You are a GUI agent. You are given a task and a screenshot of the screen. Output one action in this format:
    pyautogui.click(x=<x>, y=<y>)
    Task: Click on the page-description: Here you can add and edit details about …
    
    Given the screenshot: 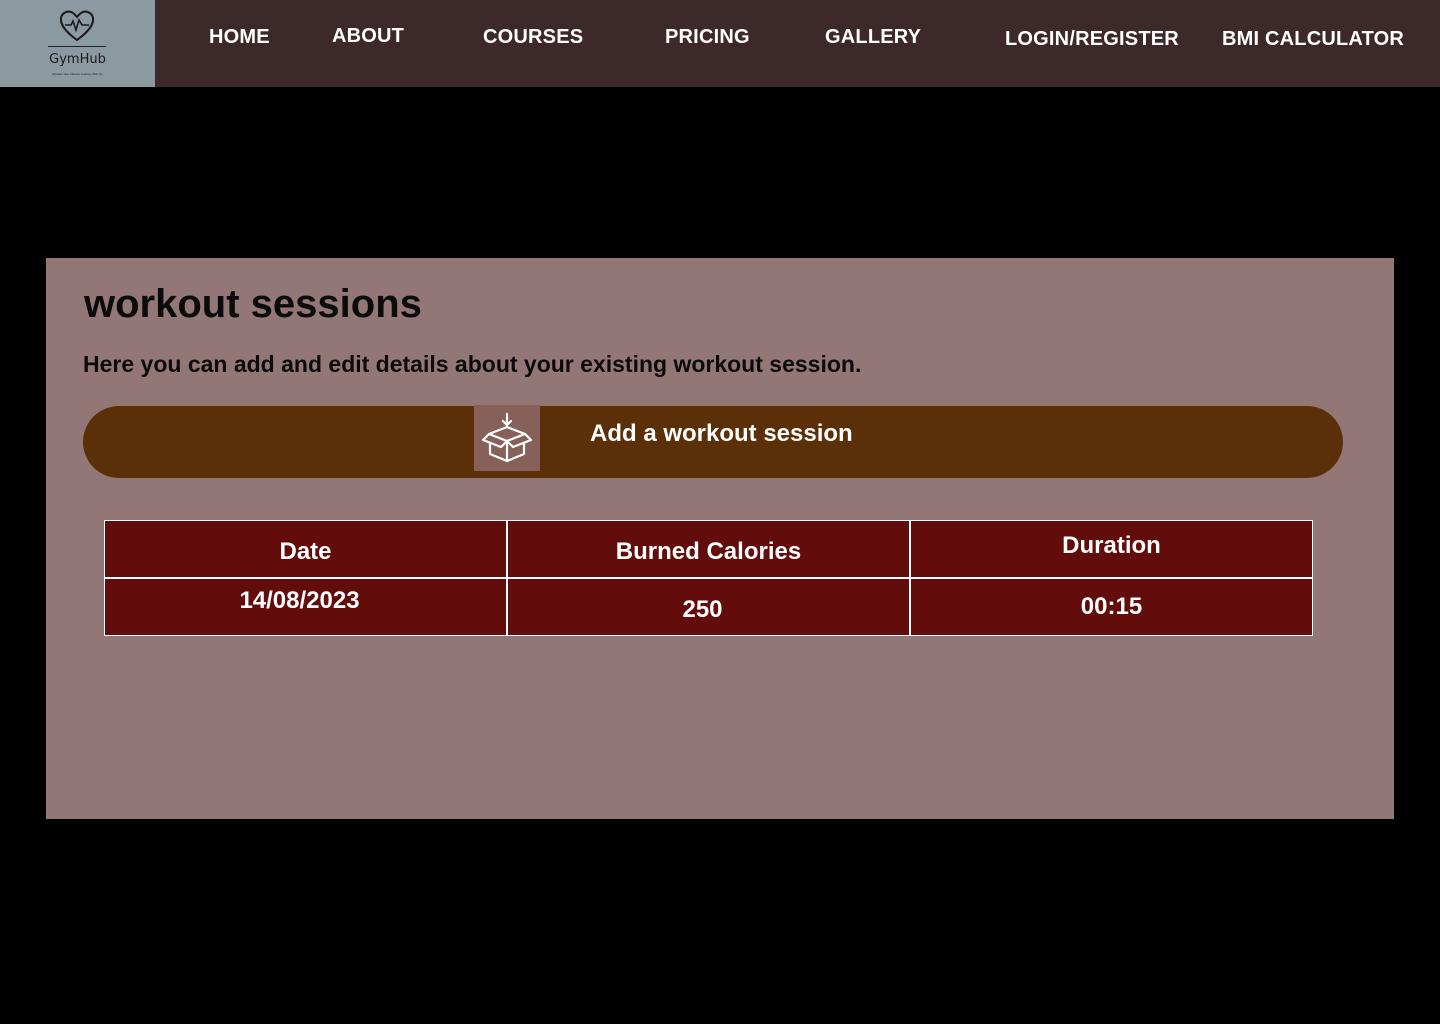 What is the action you would take?
    pyautogui.click(x=472, y=364)
    